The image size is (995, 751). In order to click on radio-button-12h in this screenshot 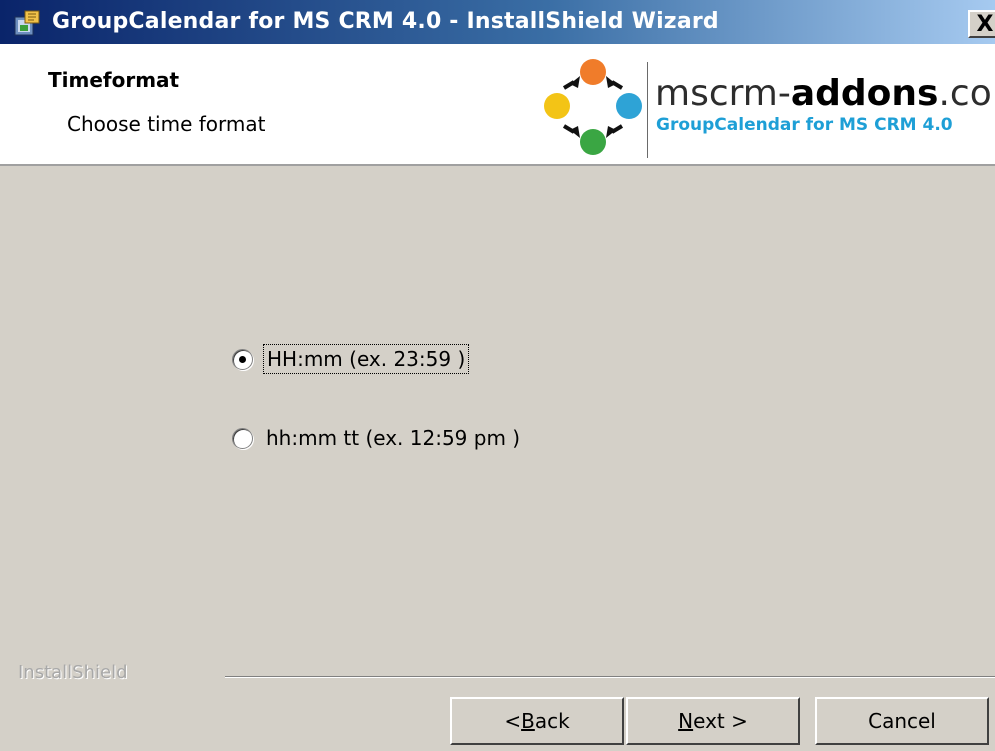, I will do `click(242, 438)`.